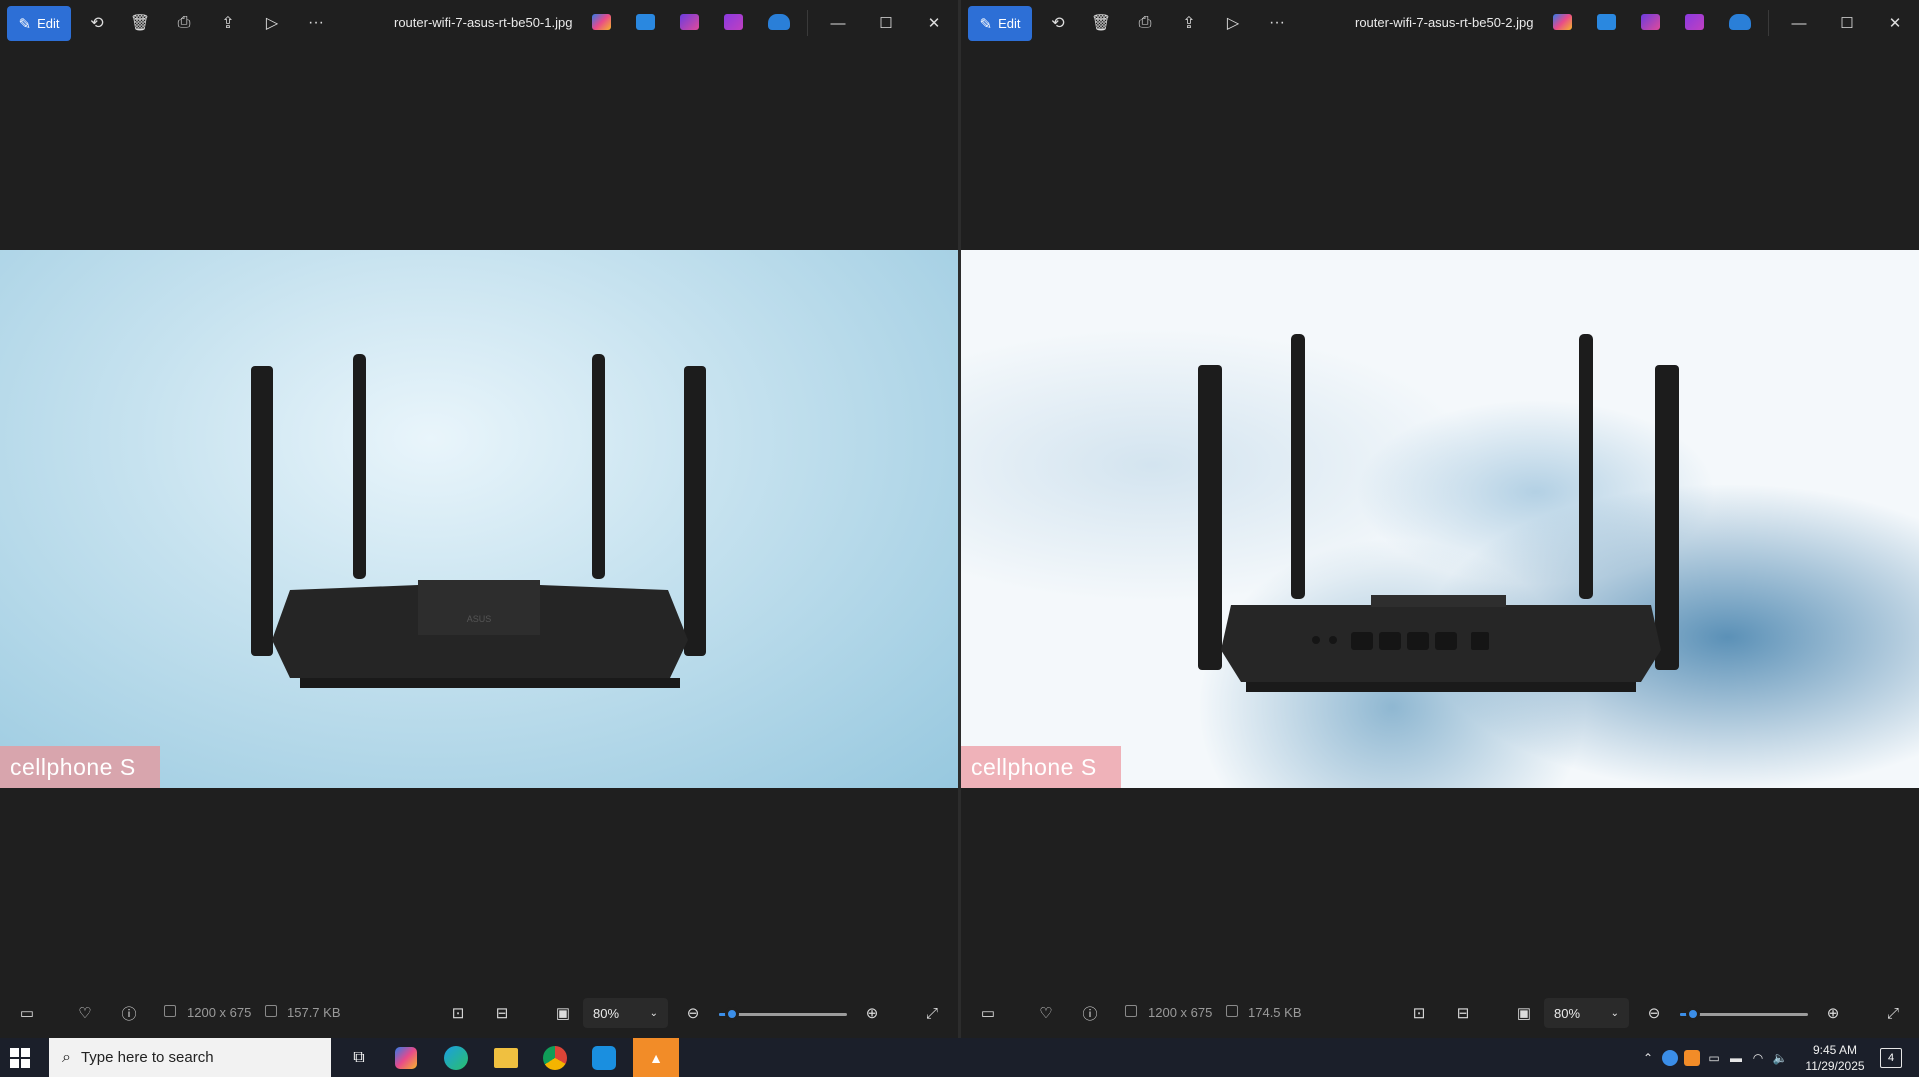 Image resolution: width=1919 pixels, height=1077 pixels. I want to click on fit-icon: ▣, so click(563, 1013).